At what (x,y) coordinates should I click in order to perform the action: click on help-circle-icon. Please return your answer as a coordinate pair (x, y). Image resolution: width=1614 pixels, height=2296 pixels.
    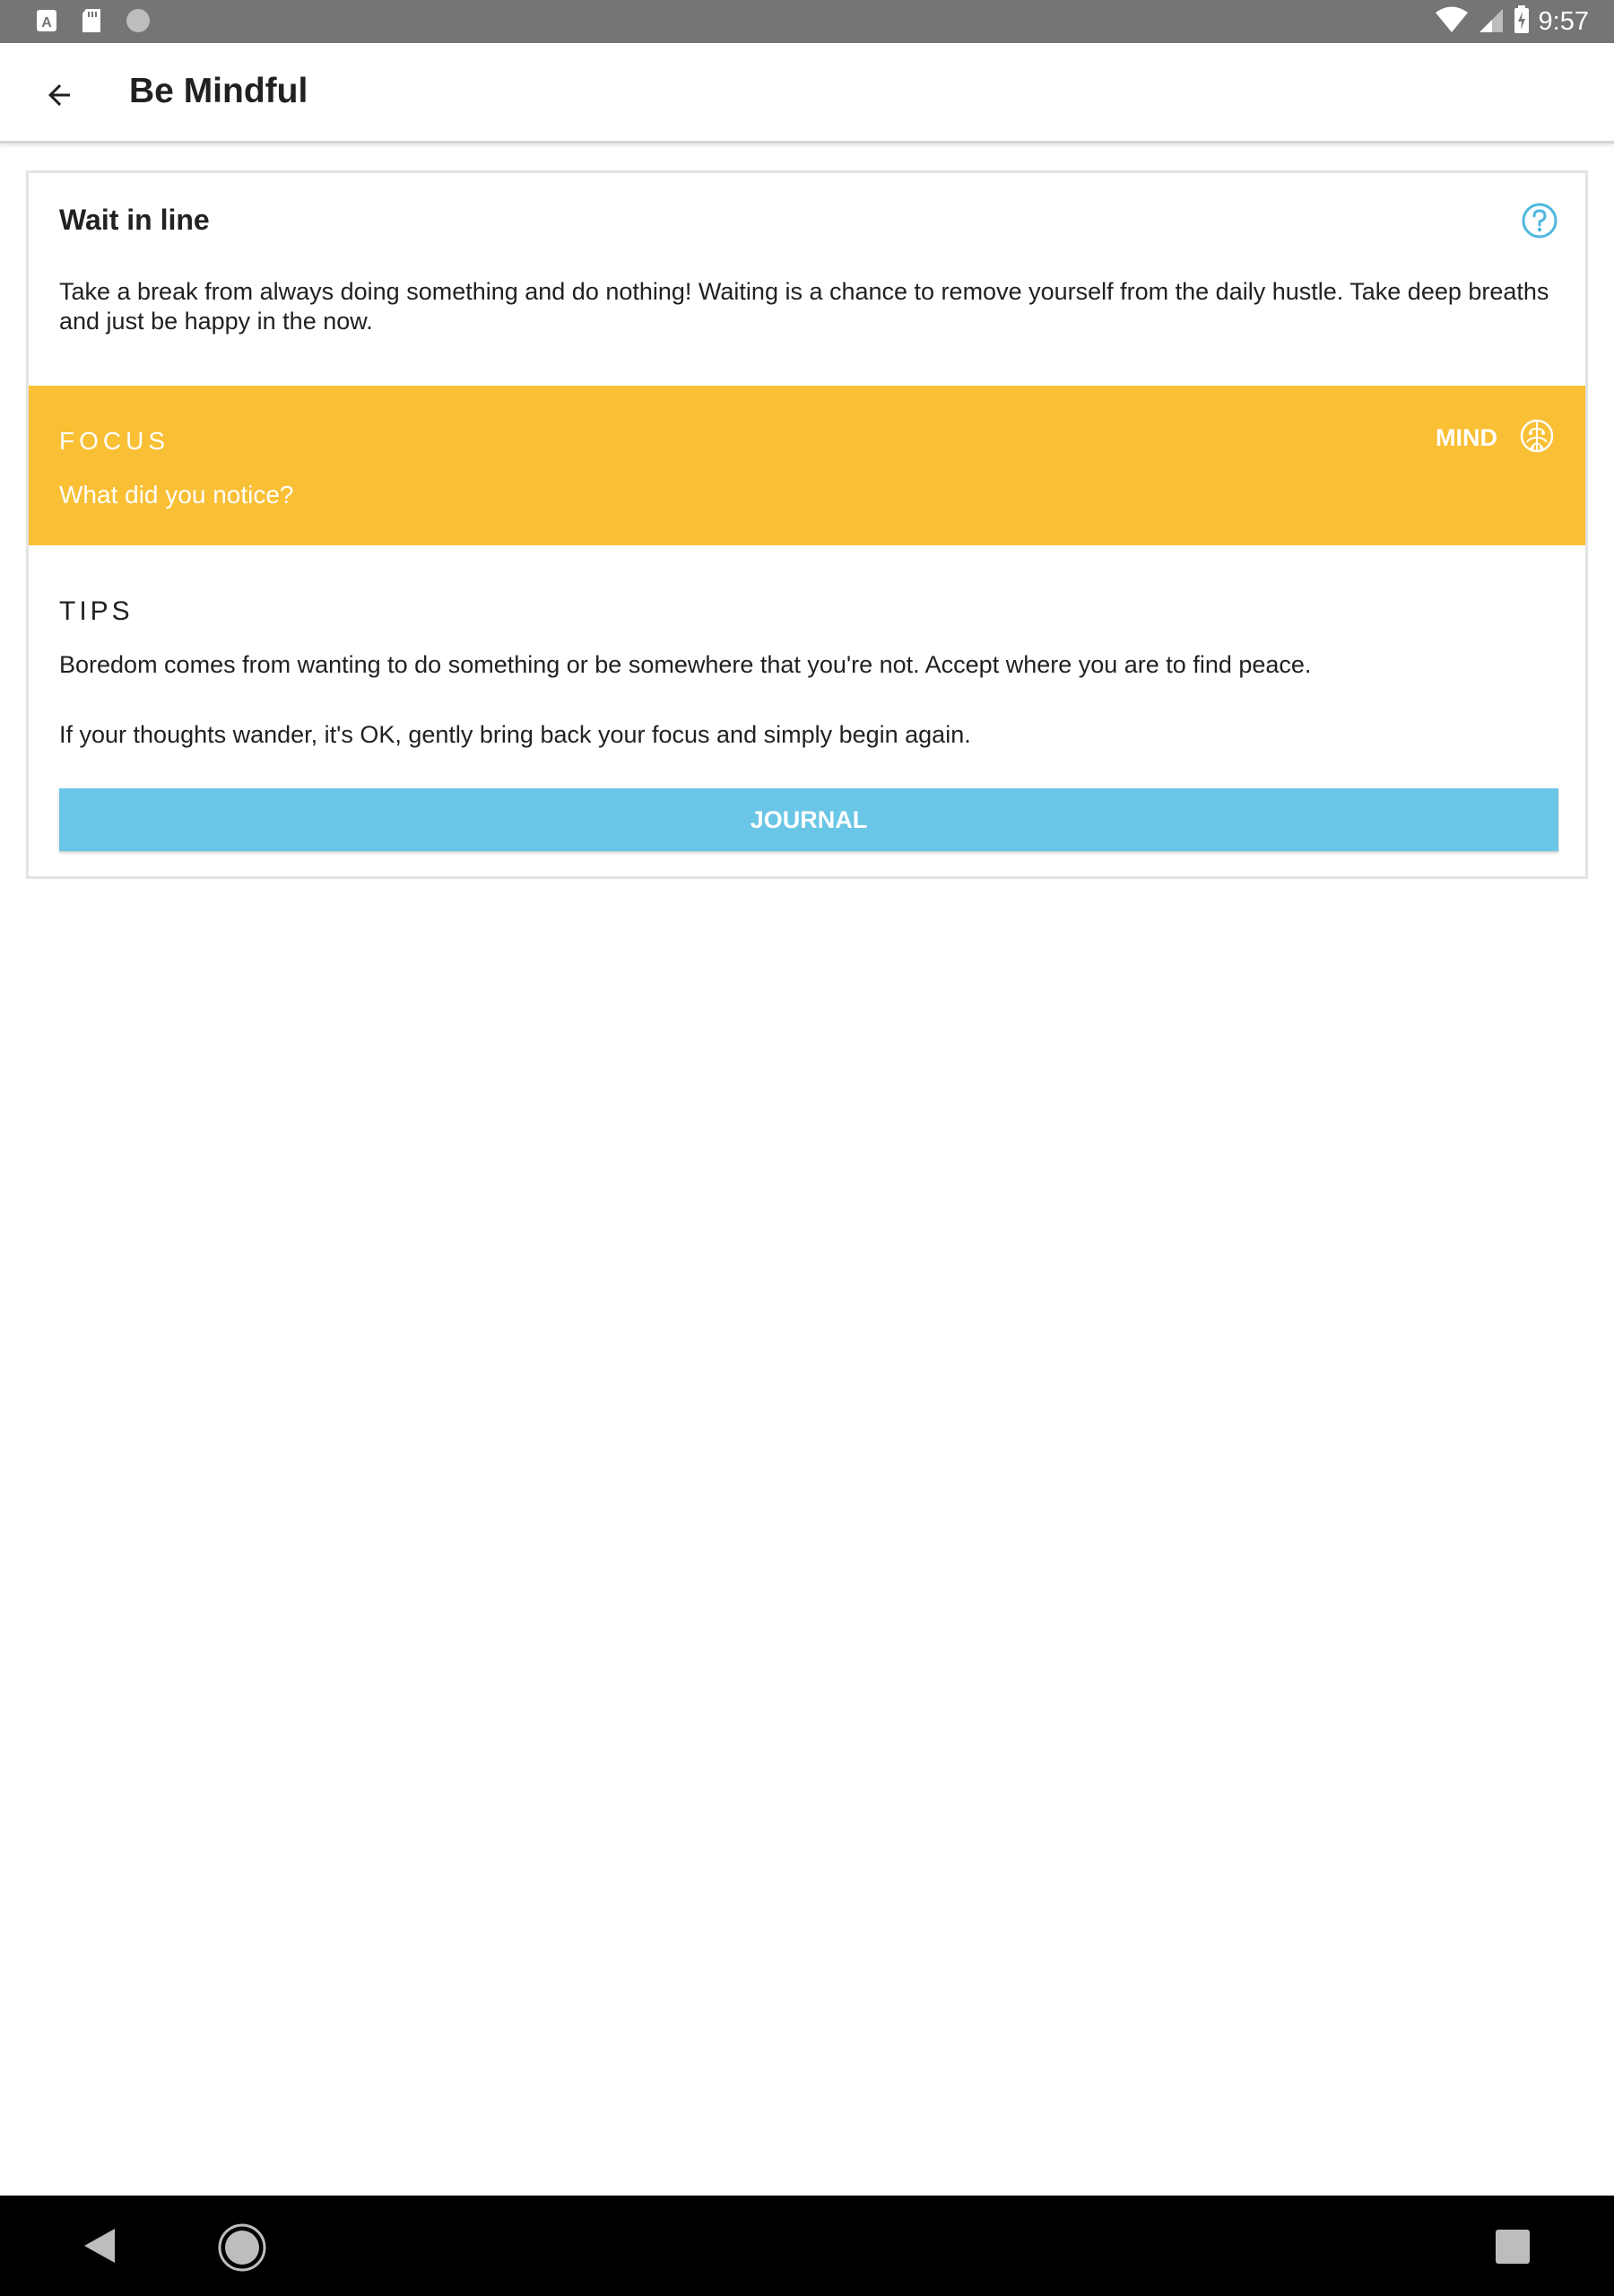
    Looking at the image, I should click on (1539, 223).